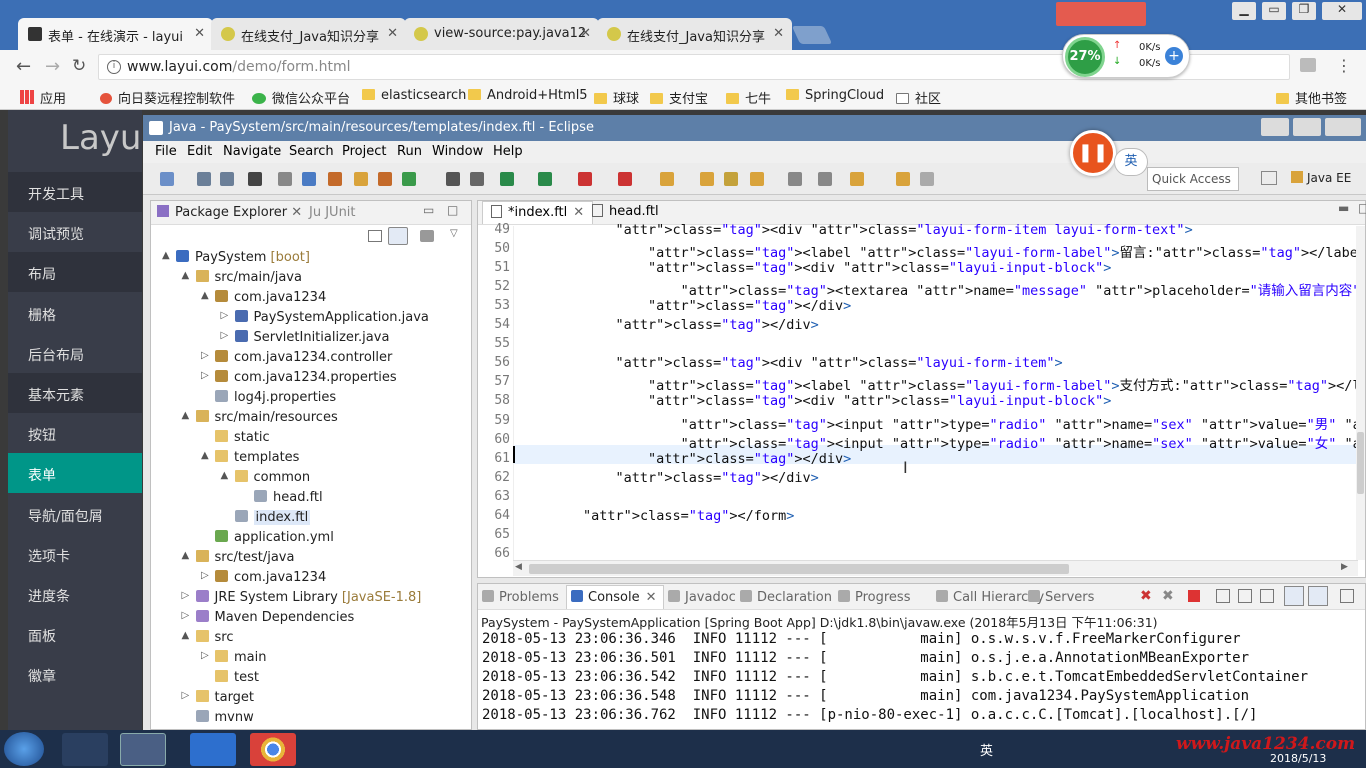 The width and height of the screenshot is (1366, 768). Describe the element at coordinates (296, 357) in the screenshot. I see `tree-item: ▷ com.java1234.controller` at that location.